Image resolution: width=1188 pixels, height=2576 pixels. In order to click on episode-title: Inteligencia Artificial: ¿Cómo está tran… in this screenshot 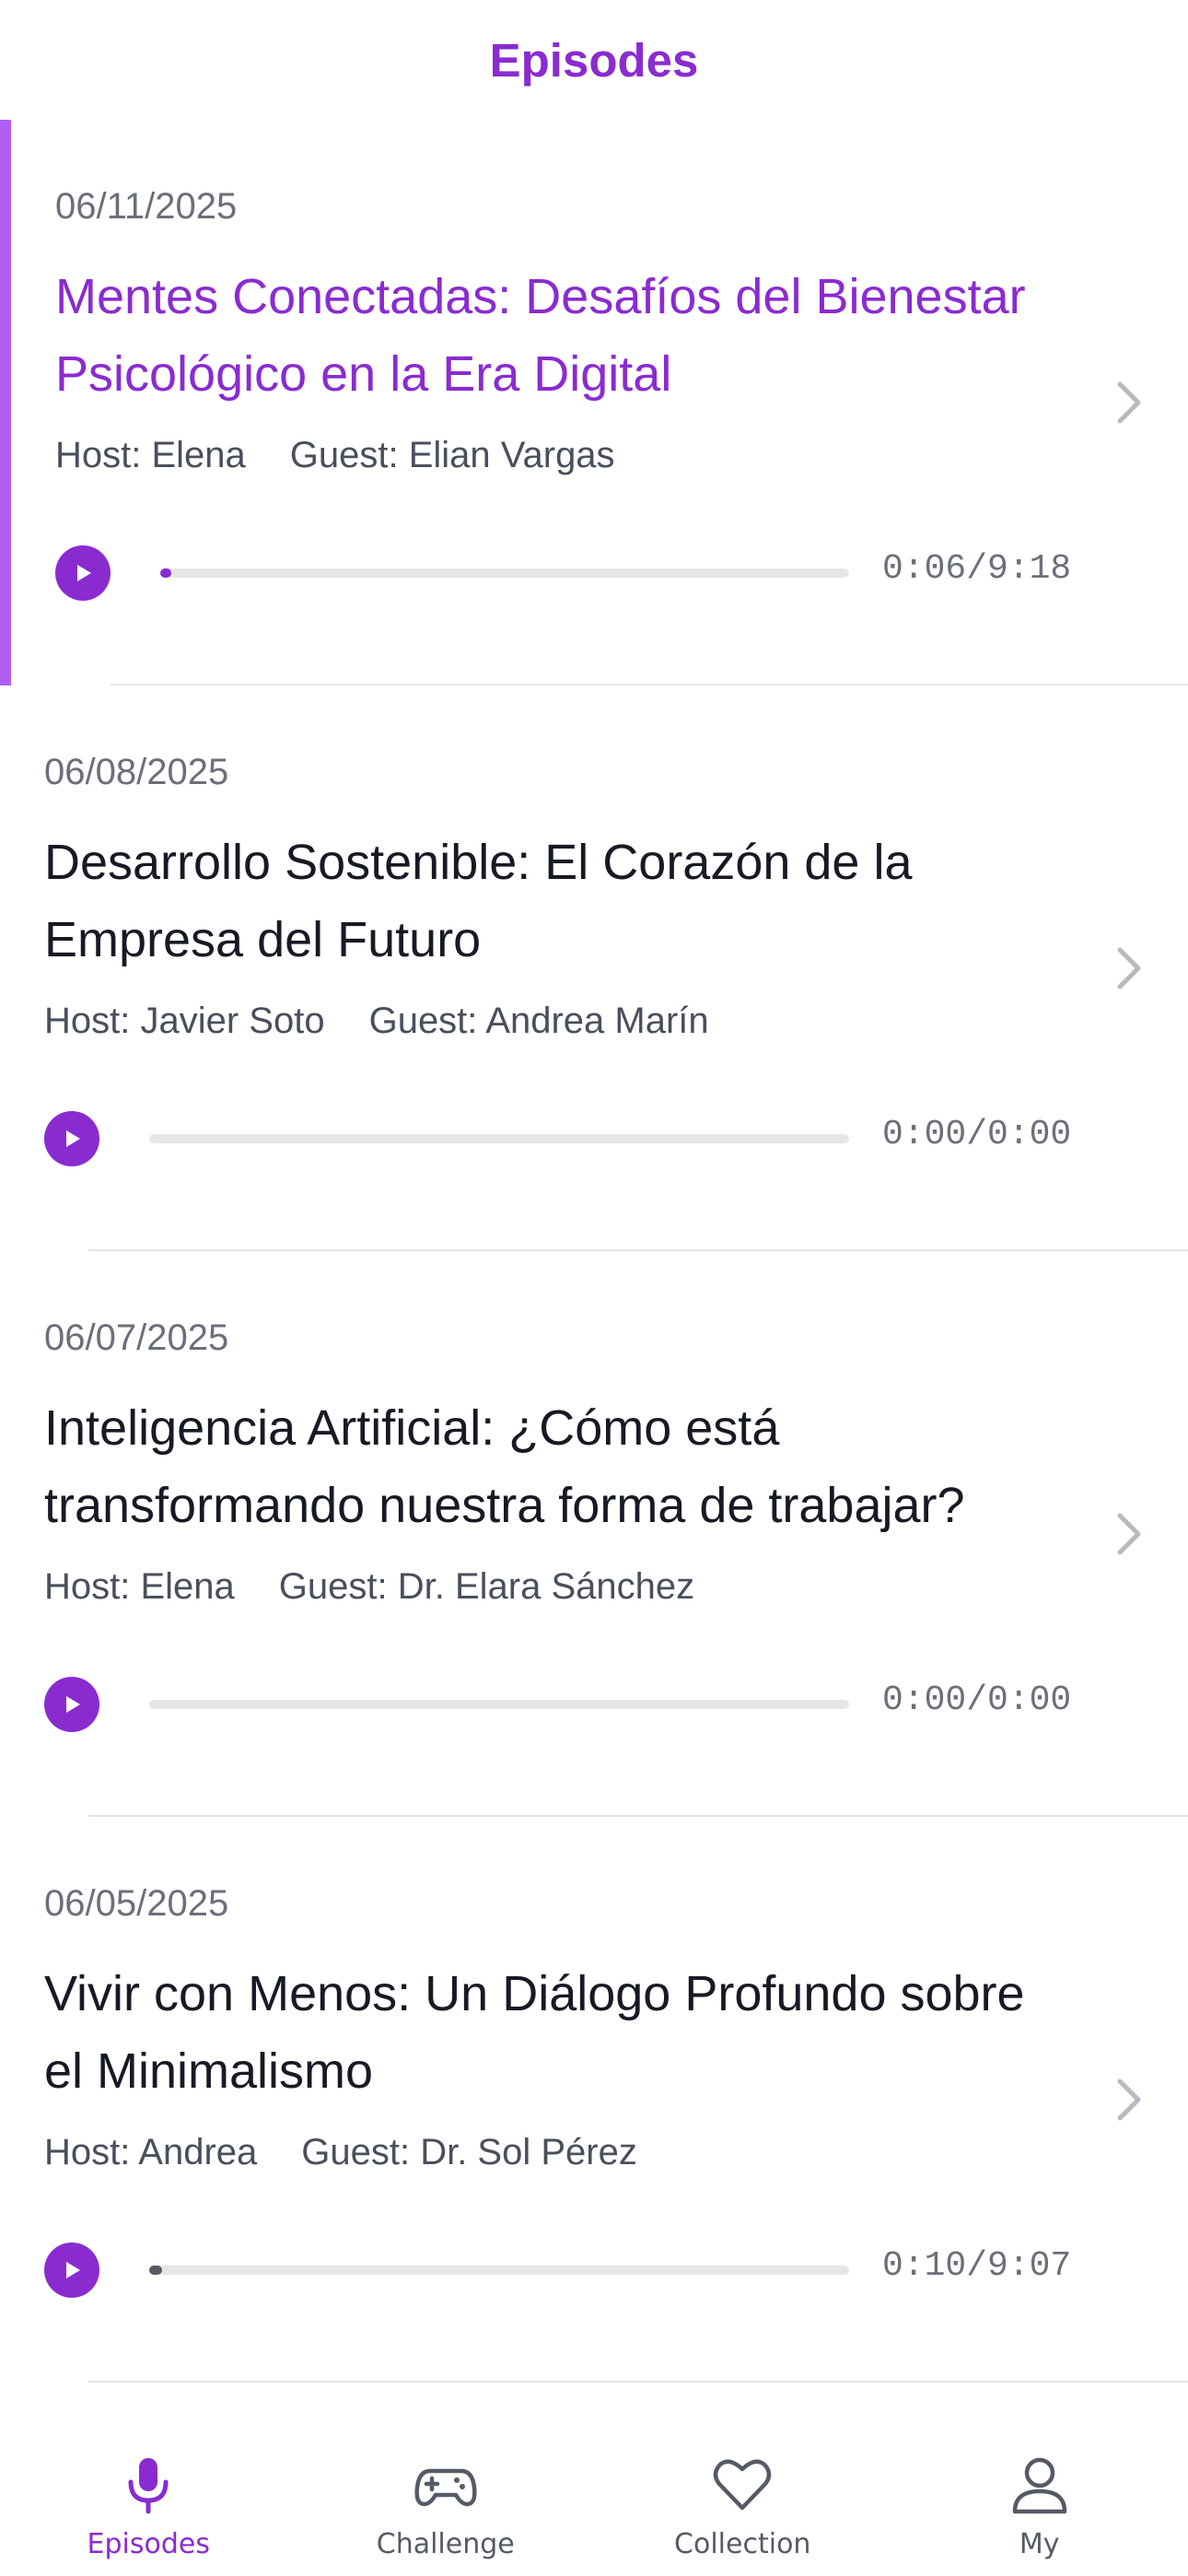, I will do `click(541, 1466)`.